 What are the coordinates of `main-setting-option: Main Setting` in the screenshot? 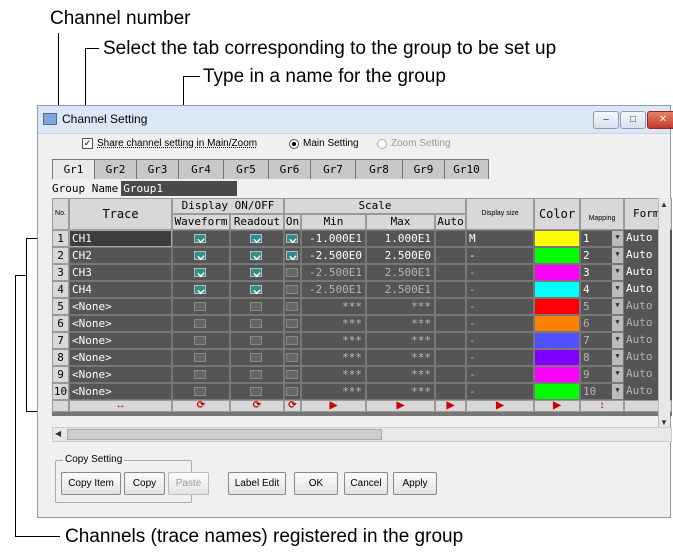 It's located at (324, 143).